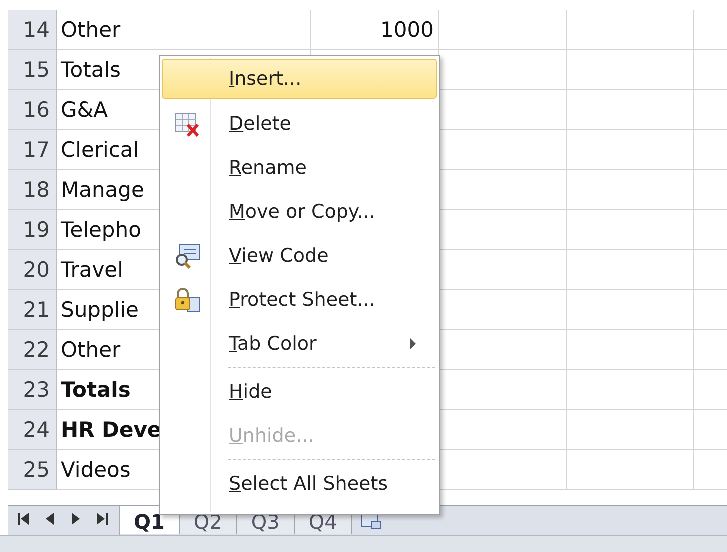 The image size is (727, 552). I want to click on row-header: 19, so click(32, 230).